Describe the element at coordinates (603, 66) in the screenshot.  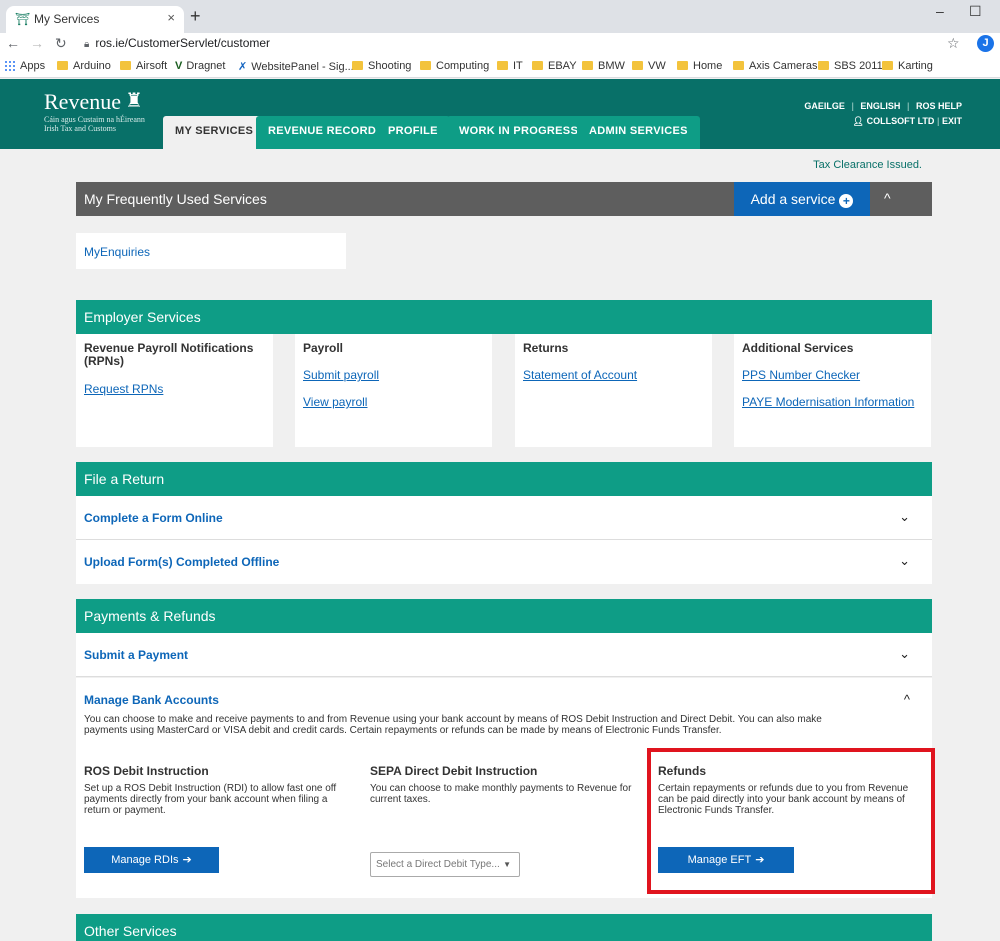
I see `bookmark-bmw: BMW` at that location.